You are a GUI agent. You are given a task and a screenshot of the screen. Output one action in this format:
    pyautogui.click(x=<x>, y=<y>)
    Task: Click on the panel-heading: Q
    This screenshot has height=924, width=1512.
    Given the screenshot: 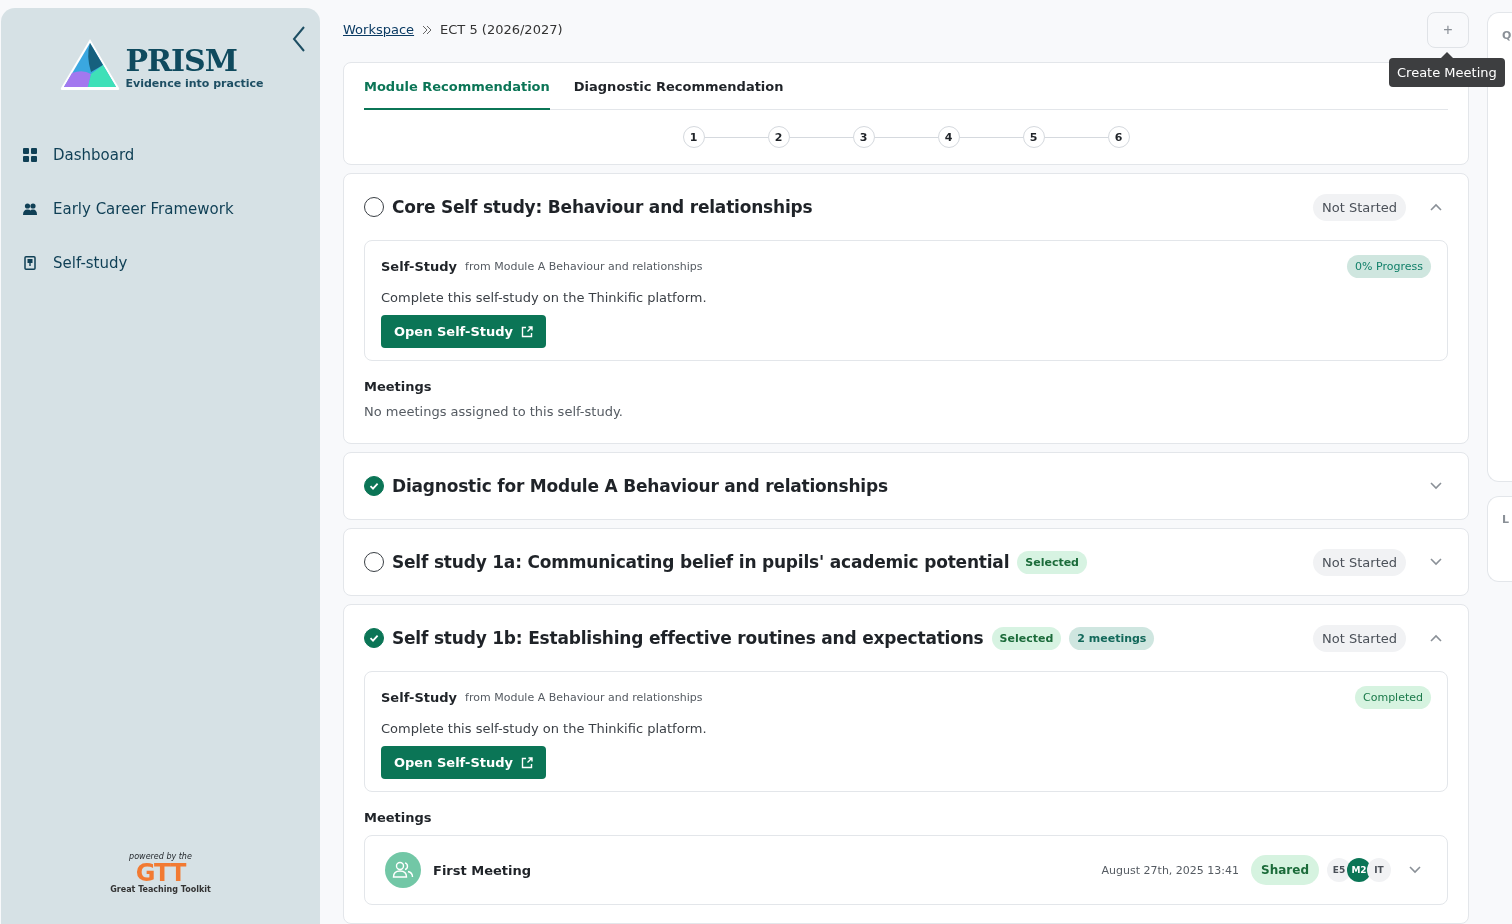 What is the action you would take?
    pyautogui.click(x=1507, y=35)
    